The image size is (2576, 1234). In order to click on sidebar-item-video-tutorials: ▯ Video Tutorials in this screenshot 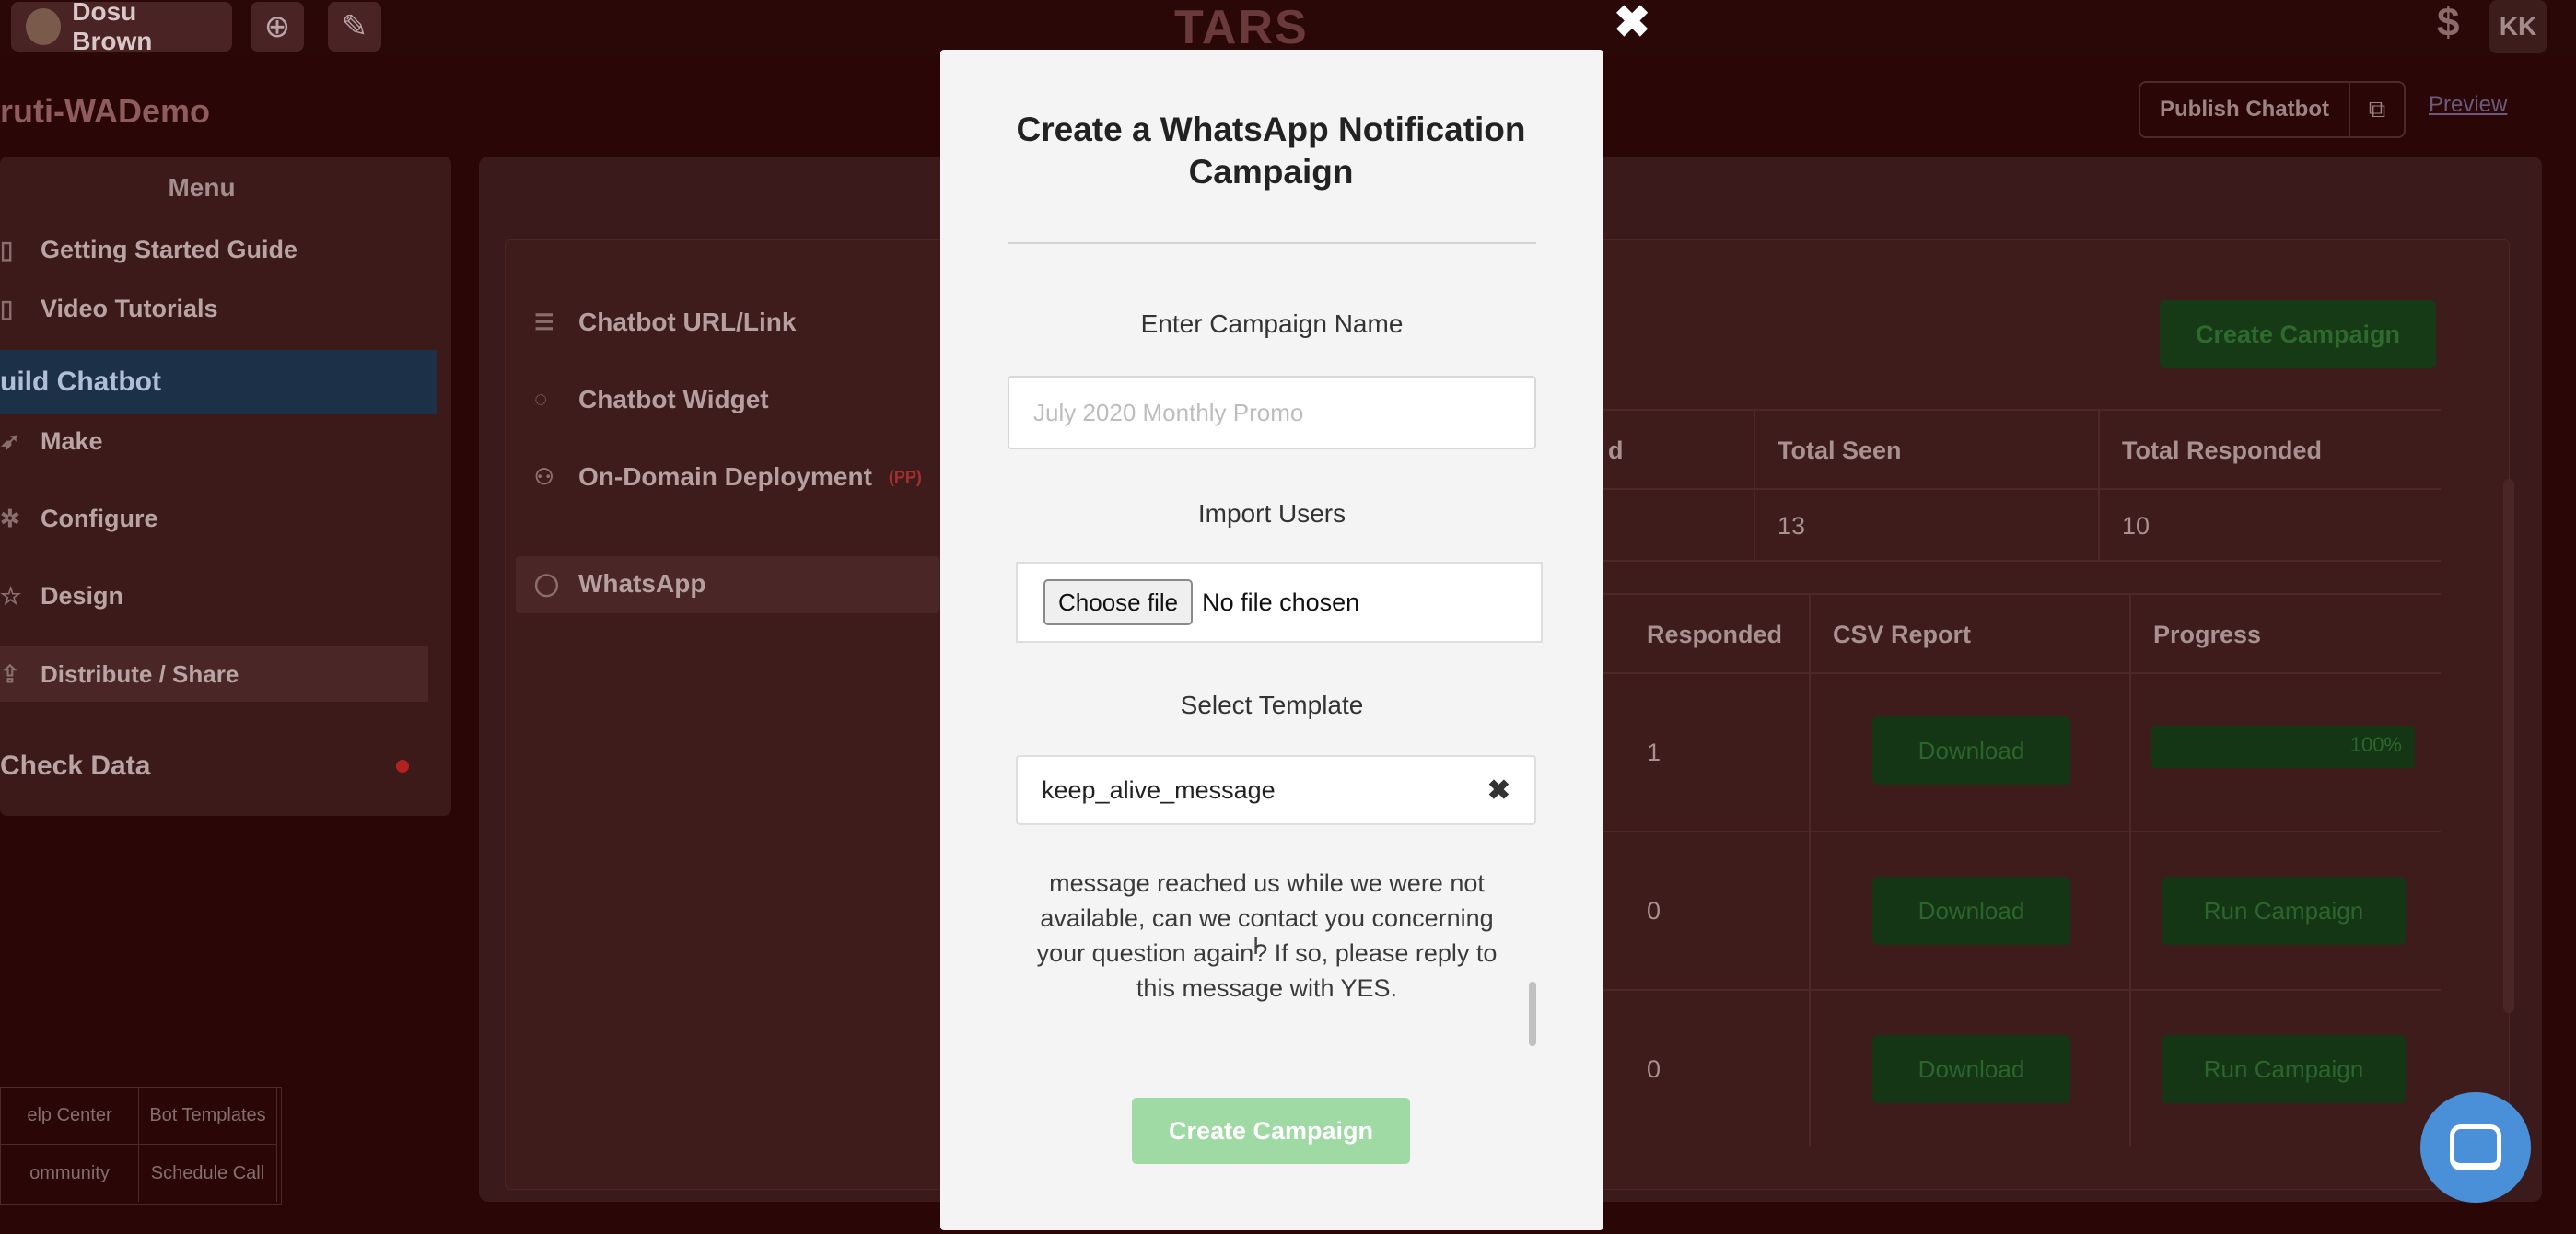, I will do `click(109, 309)`.